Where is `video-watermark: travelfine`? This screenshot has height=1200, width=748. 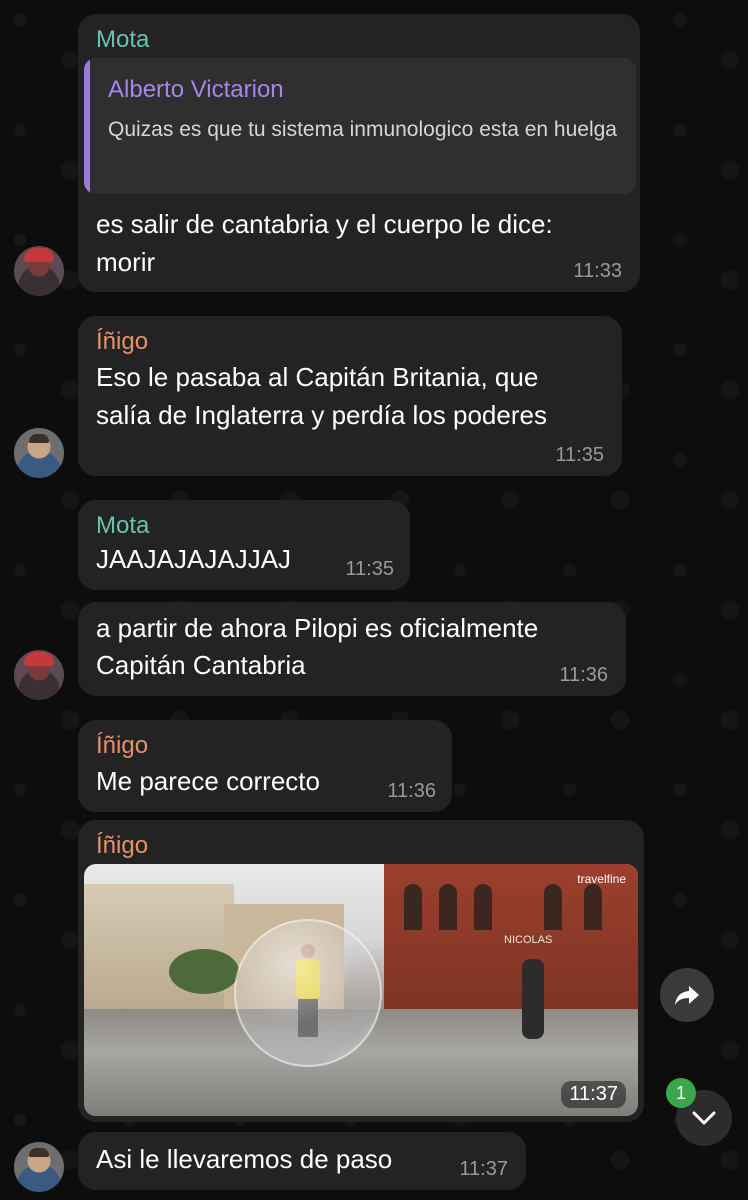
video-watermark: travelfine is located at coordinates (601, 879).